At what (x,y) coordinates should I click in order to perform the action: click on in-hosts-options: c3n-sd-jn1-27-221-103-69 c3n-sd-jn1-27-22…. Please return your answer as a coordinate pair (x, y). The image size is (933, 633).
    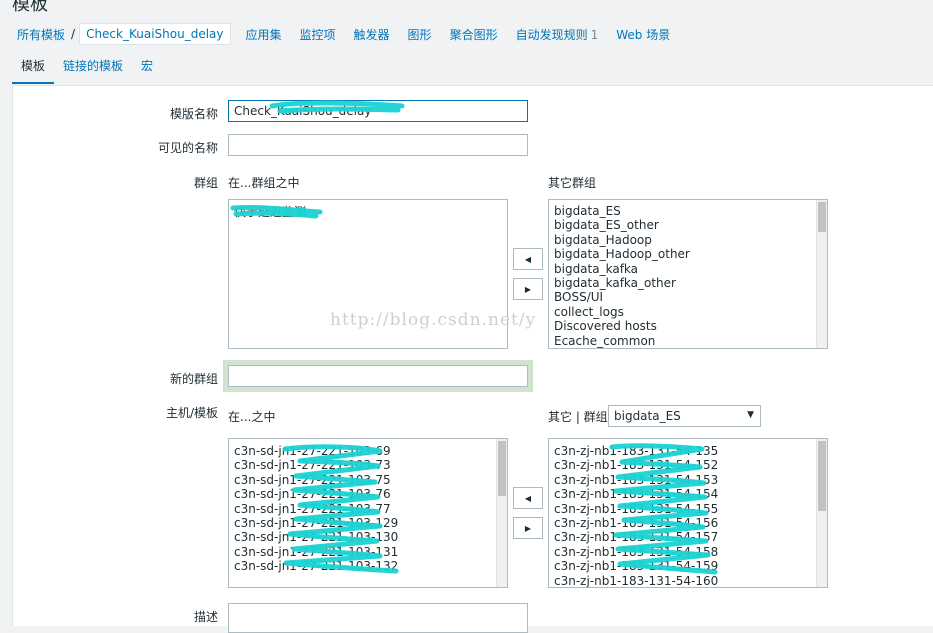
    Looking at the image, I should click on (370, 508).